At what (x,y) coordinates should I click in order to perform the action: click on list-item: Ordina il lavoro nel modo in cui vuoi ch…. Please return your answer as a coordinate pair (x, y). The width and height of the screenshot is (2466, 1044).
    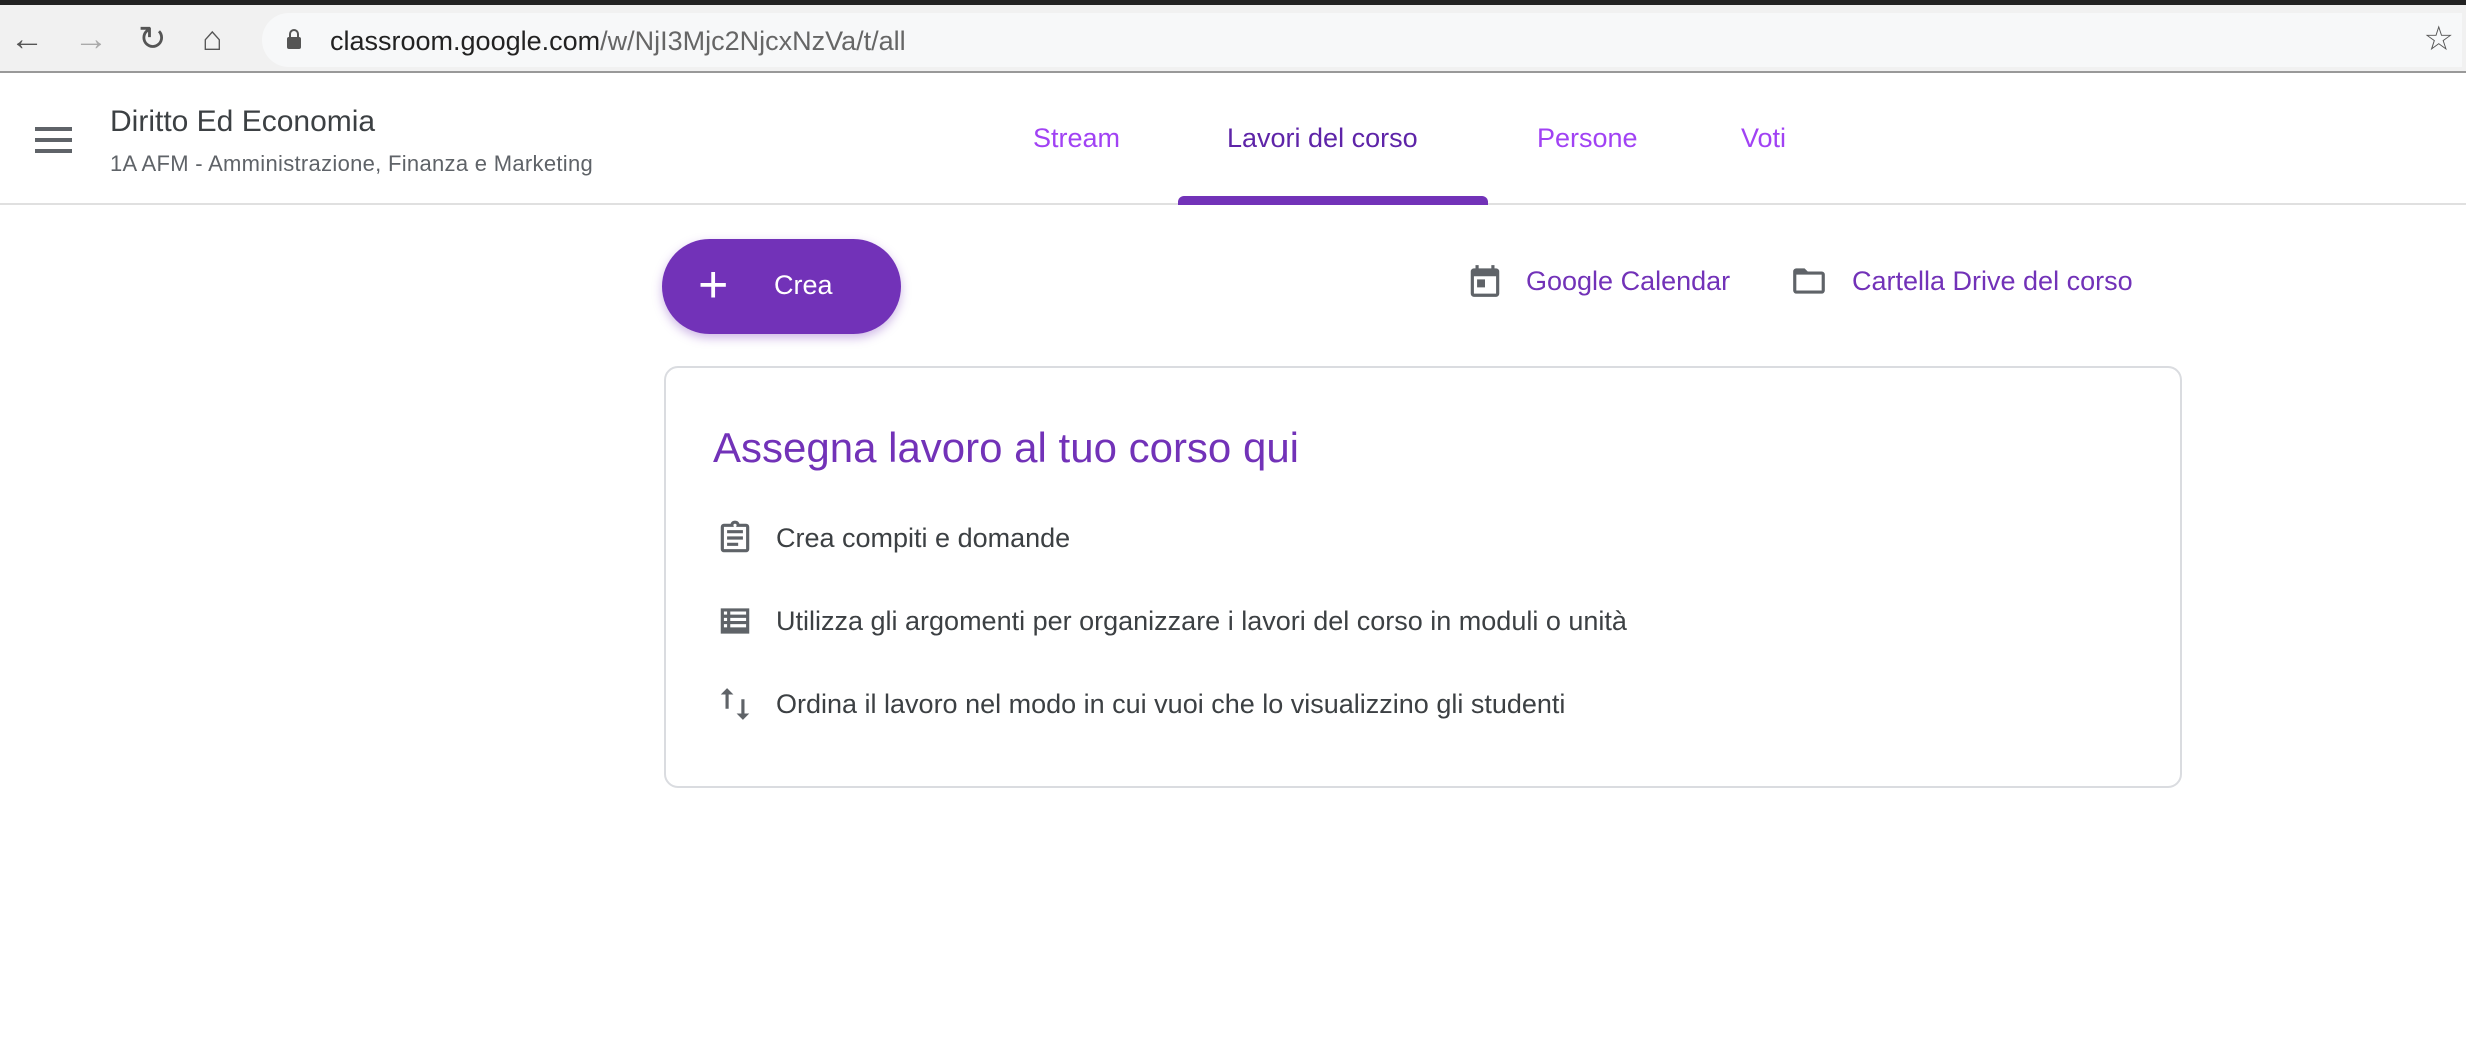
    Looking at the image, I should click on (1140, 704).